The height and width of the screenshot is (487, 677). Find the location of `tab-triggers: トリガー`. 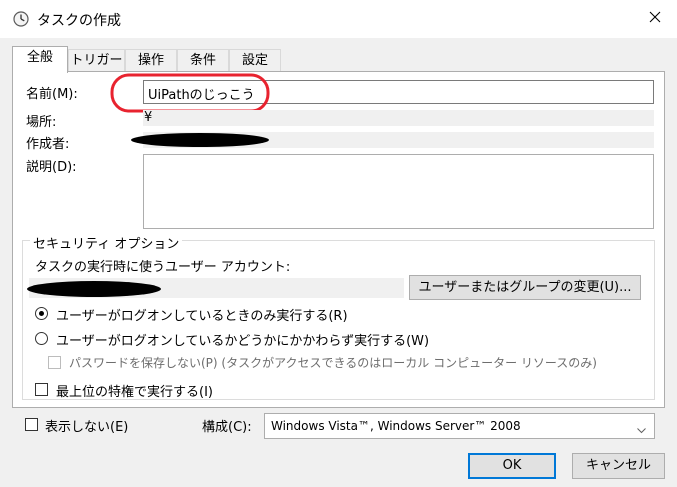

tab-triggers: トリガー is located at coordinates (96, 61).